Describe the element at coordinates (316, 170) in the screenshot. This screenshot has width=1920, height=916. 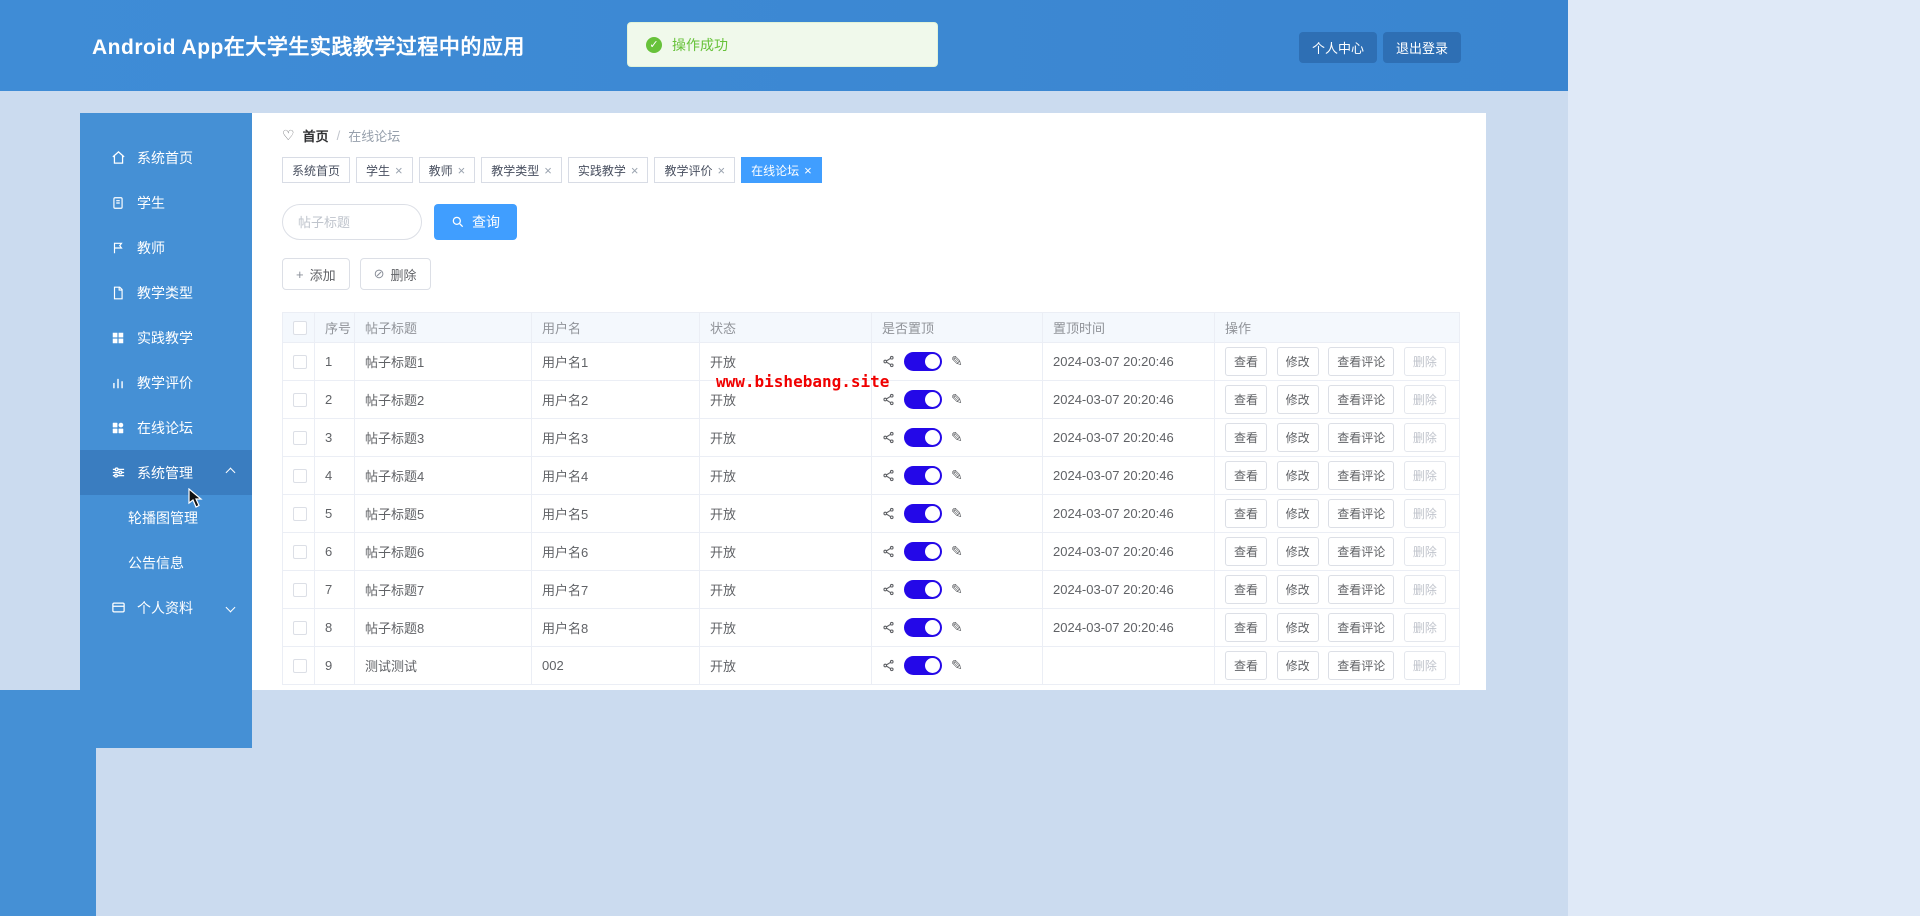
I see `tab-home: 系统首页` at that location.